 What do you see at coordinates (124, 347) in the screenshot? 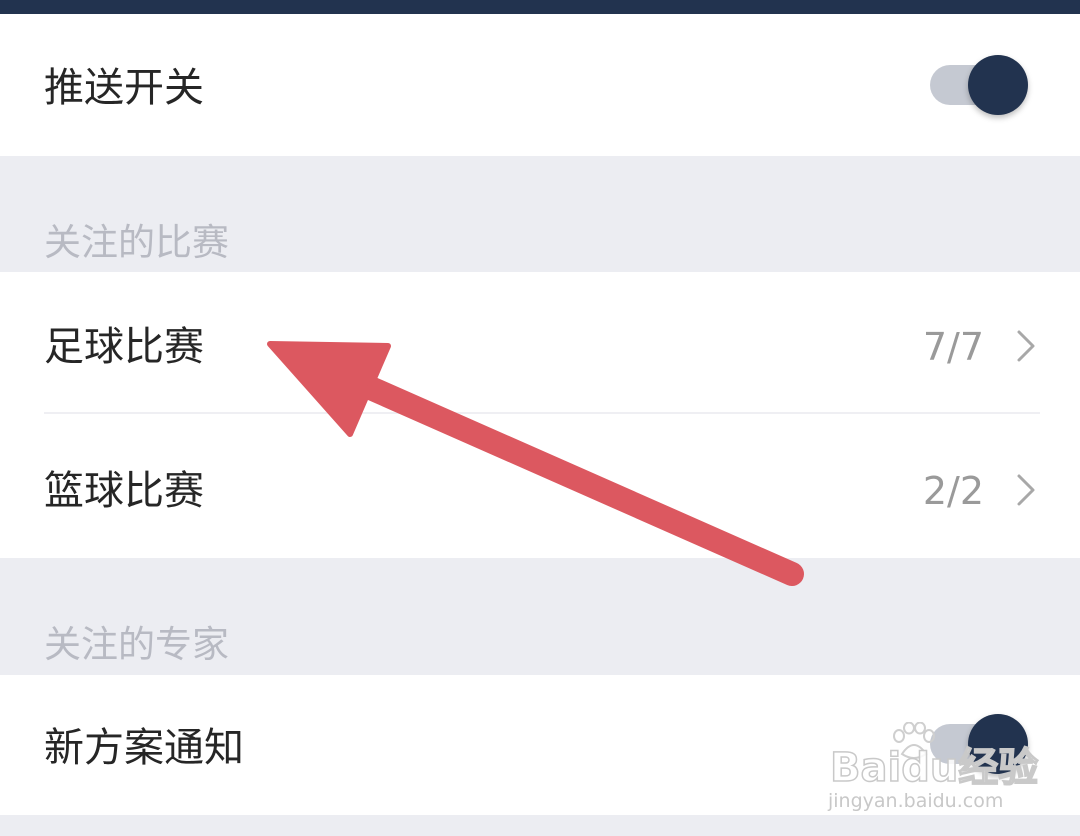
I see `list-item-label: 足球比赛` at bounding box center [124, 347].